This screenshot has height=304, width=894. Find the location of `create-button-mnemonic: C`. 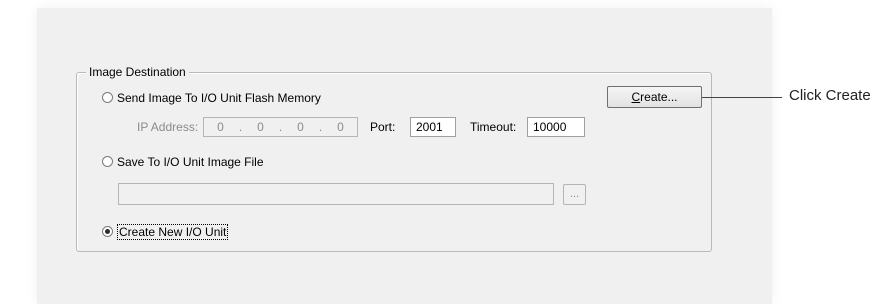

create-button-mnemonic: C is located at coordinates (636, 97).